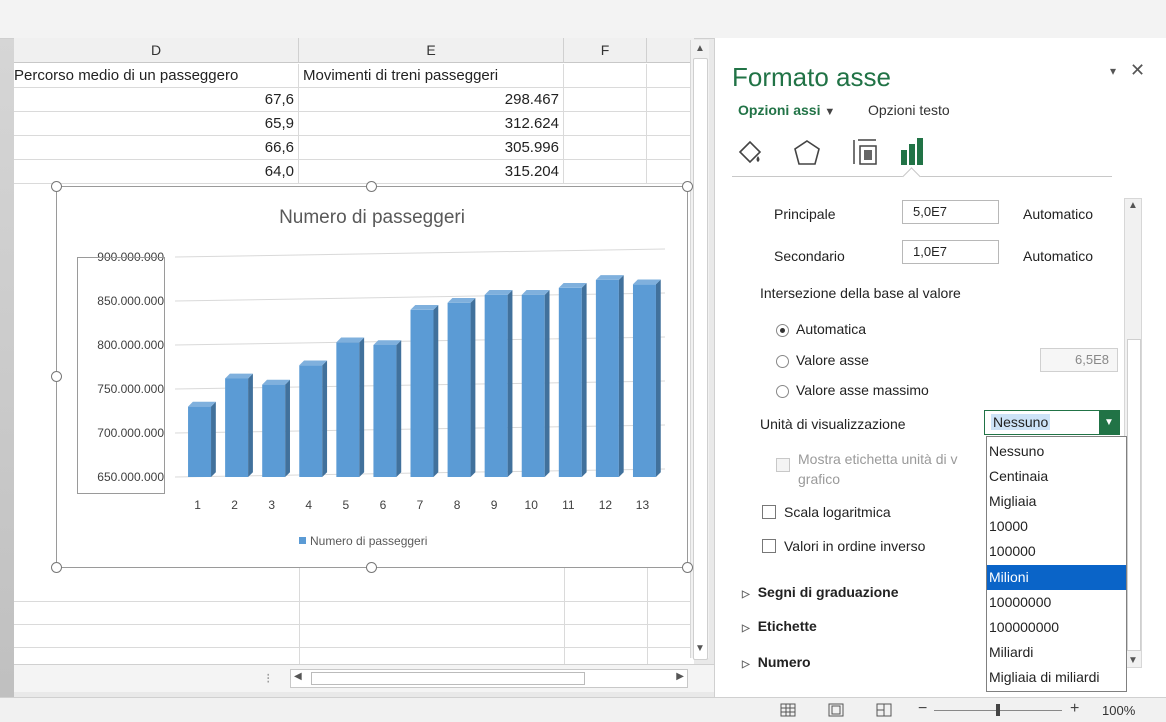 The height and width of the screenshot is (722, 1166). I want to click on section-number: ▷ Numero, so click(776, 662).